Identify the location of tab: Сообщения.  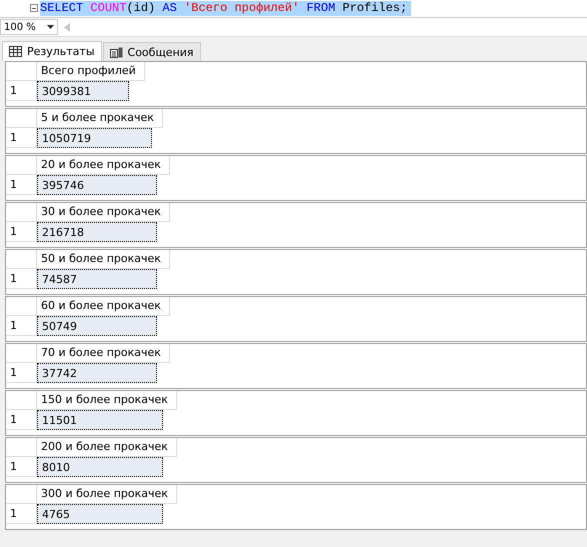
(151, 51).